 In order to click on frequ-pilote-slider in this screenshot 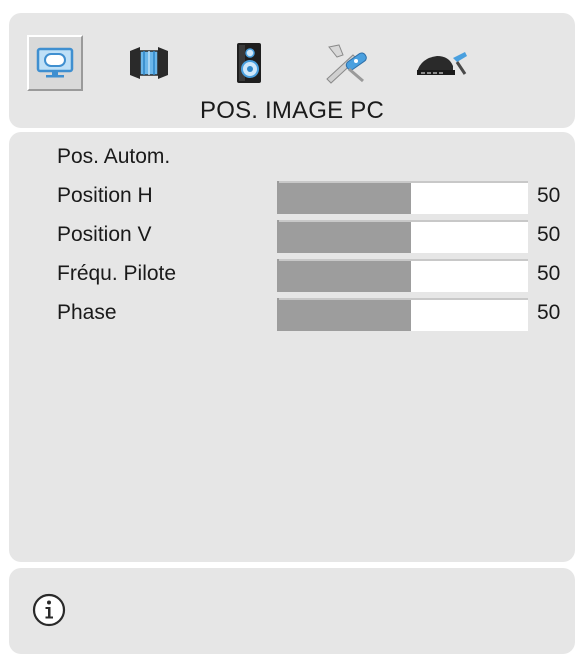, I will do `click(402, 275)`.